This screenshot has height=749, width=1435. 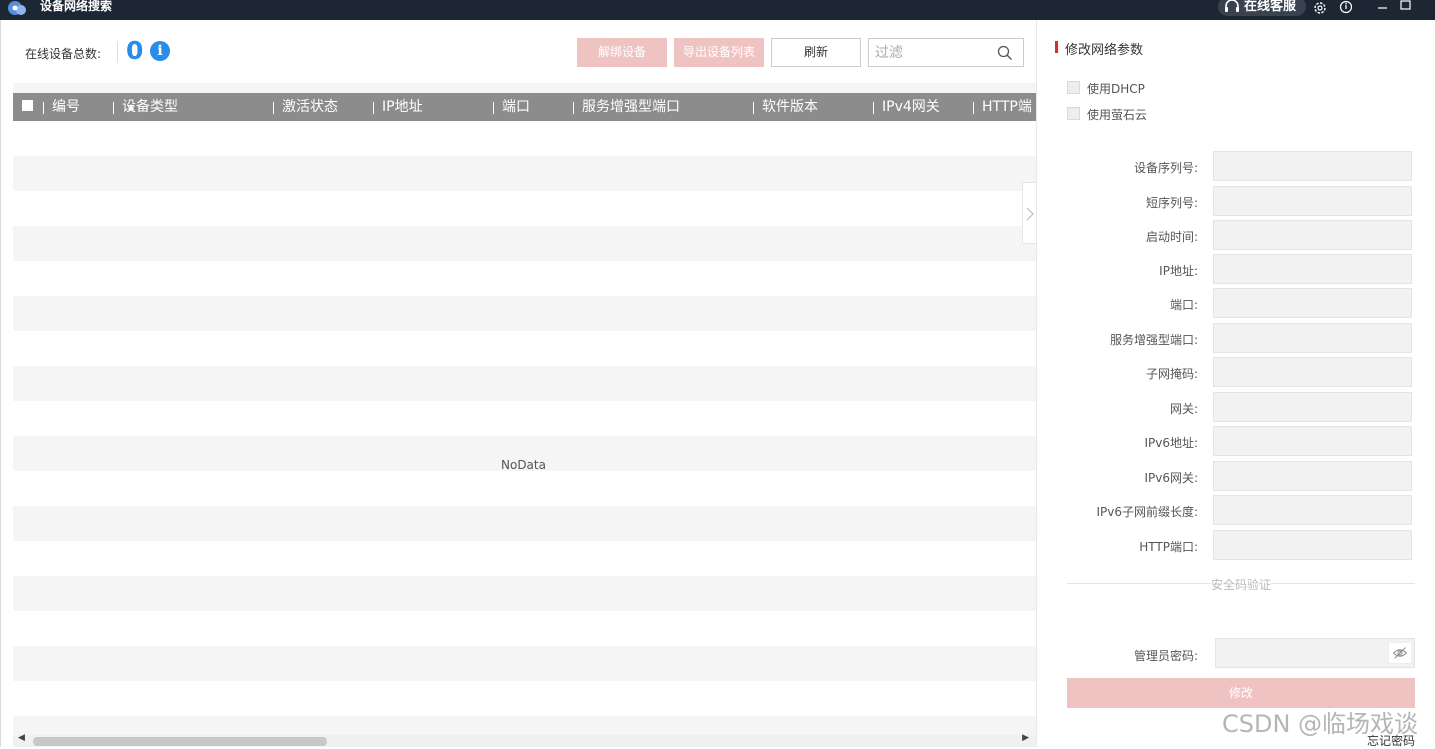 What do you see at coordinates (1312, 269) in the screenshot?
I see `ip-address-input` at bounding box center [1312, 269].